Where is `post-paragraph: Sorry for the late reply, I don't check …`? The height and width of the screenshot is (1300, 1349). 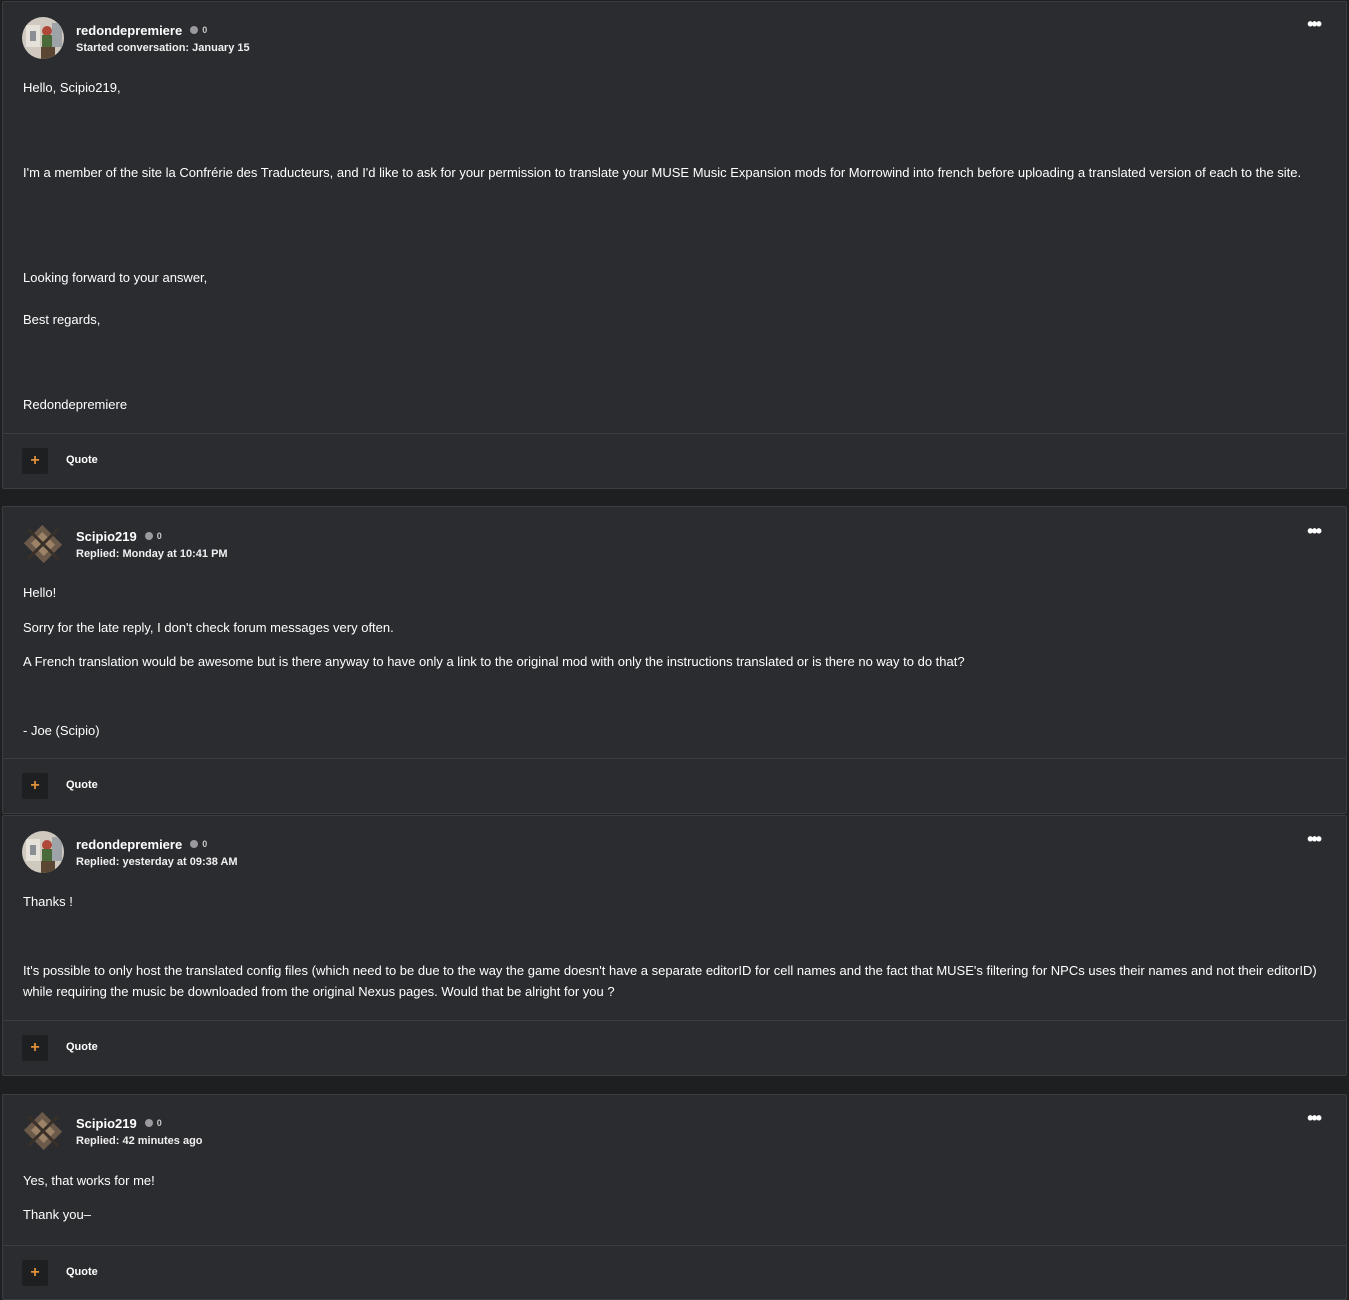
post-paragraph: Sorry for the late reply, I don't check … is located at coordinates (208, 627).